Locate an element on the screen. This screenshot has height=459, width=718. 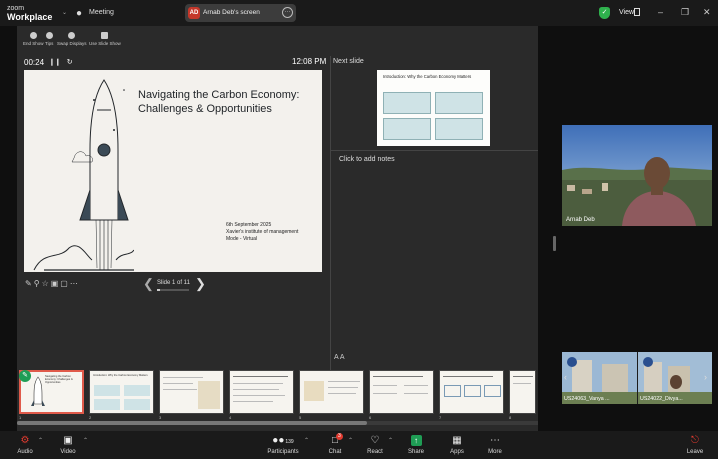
video-tile-strip: US24063_Vanya ... US24022_Divya... ‹ › is located at coordinates (637, 378).